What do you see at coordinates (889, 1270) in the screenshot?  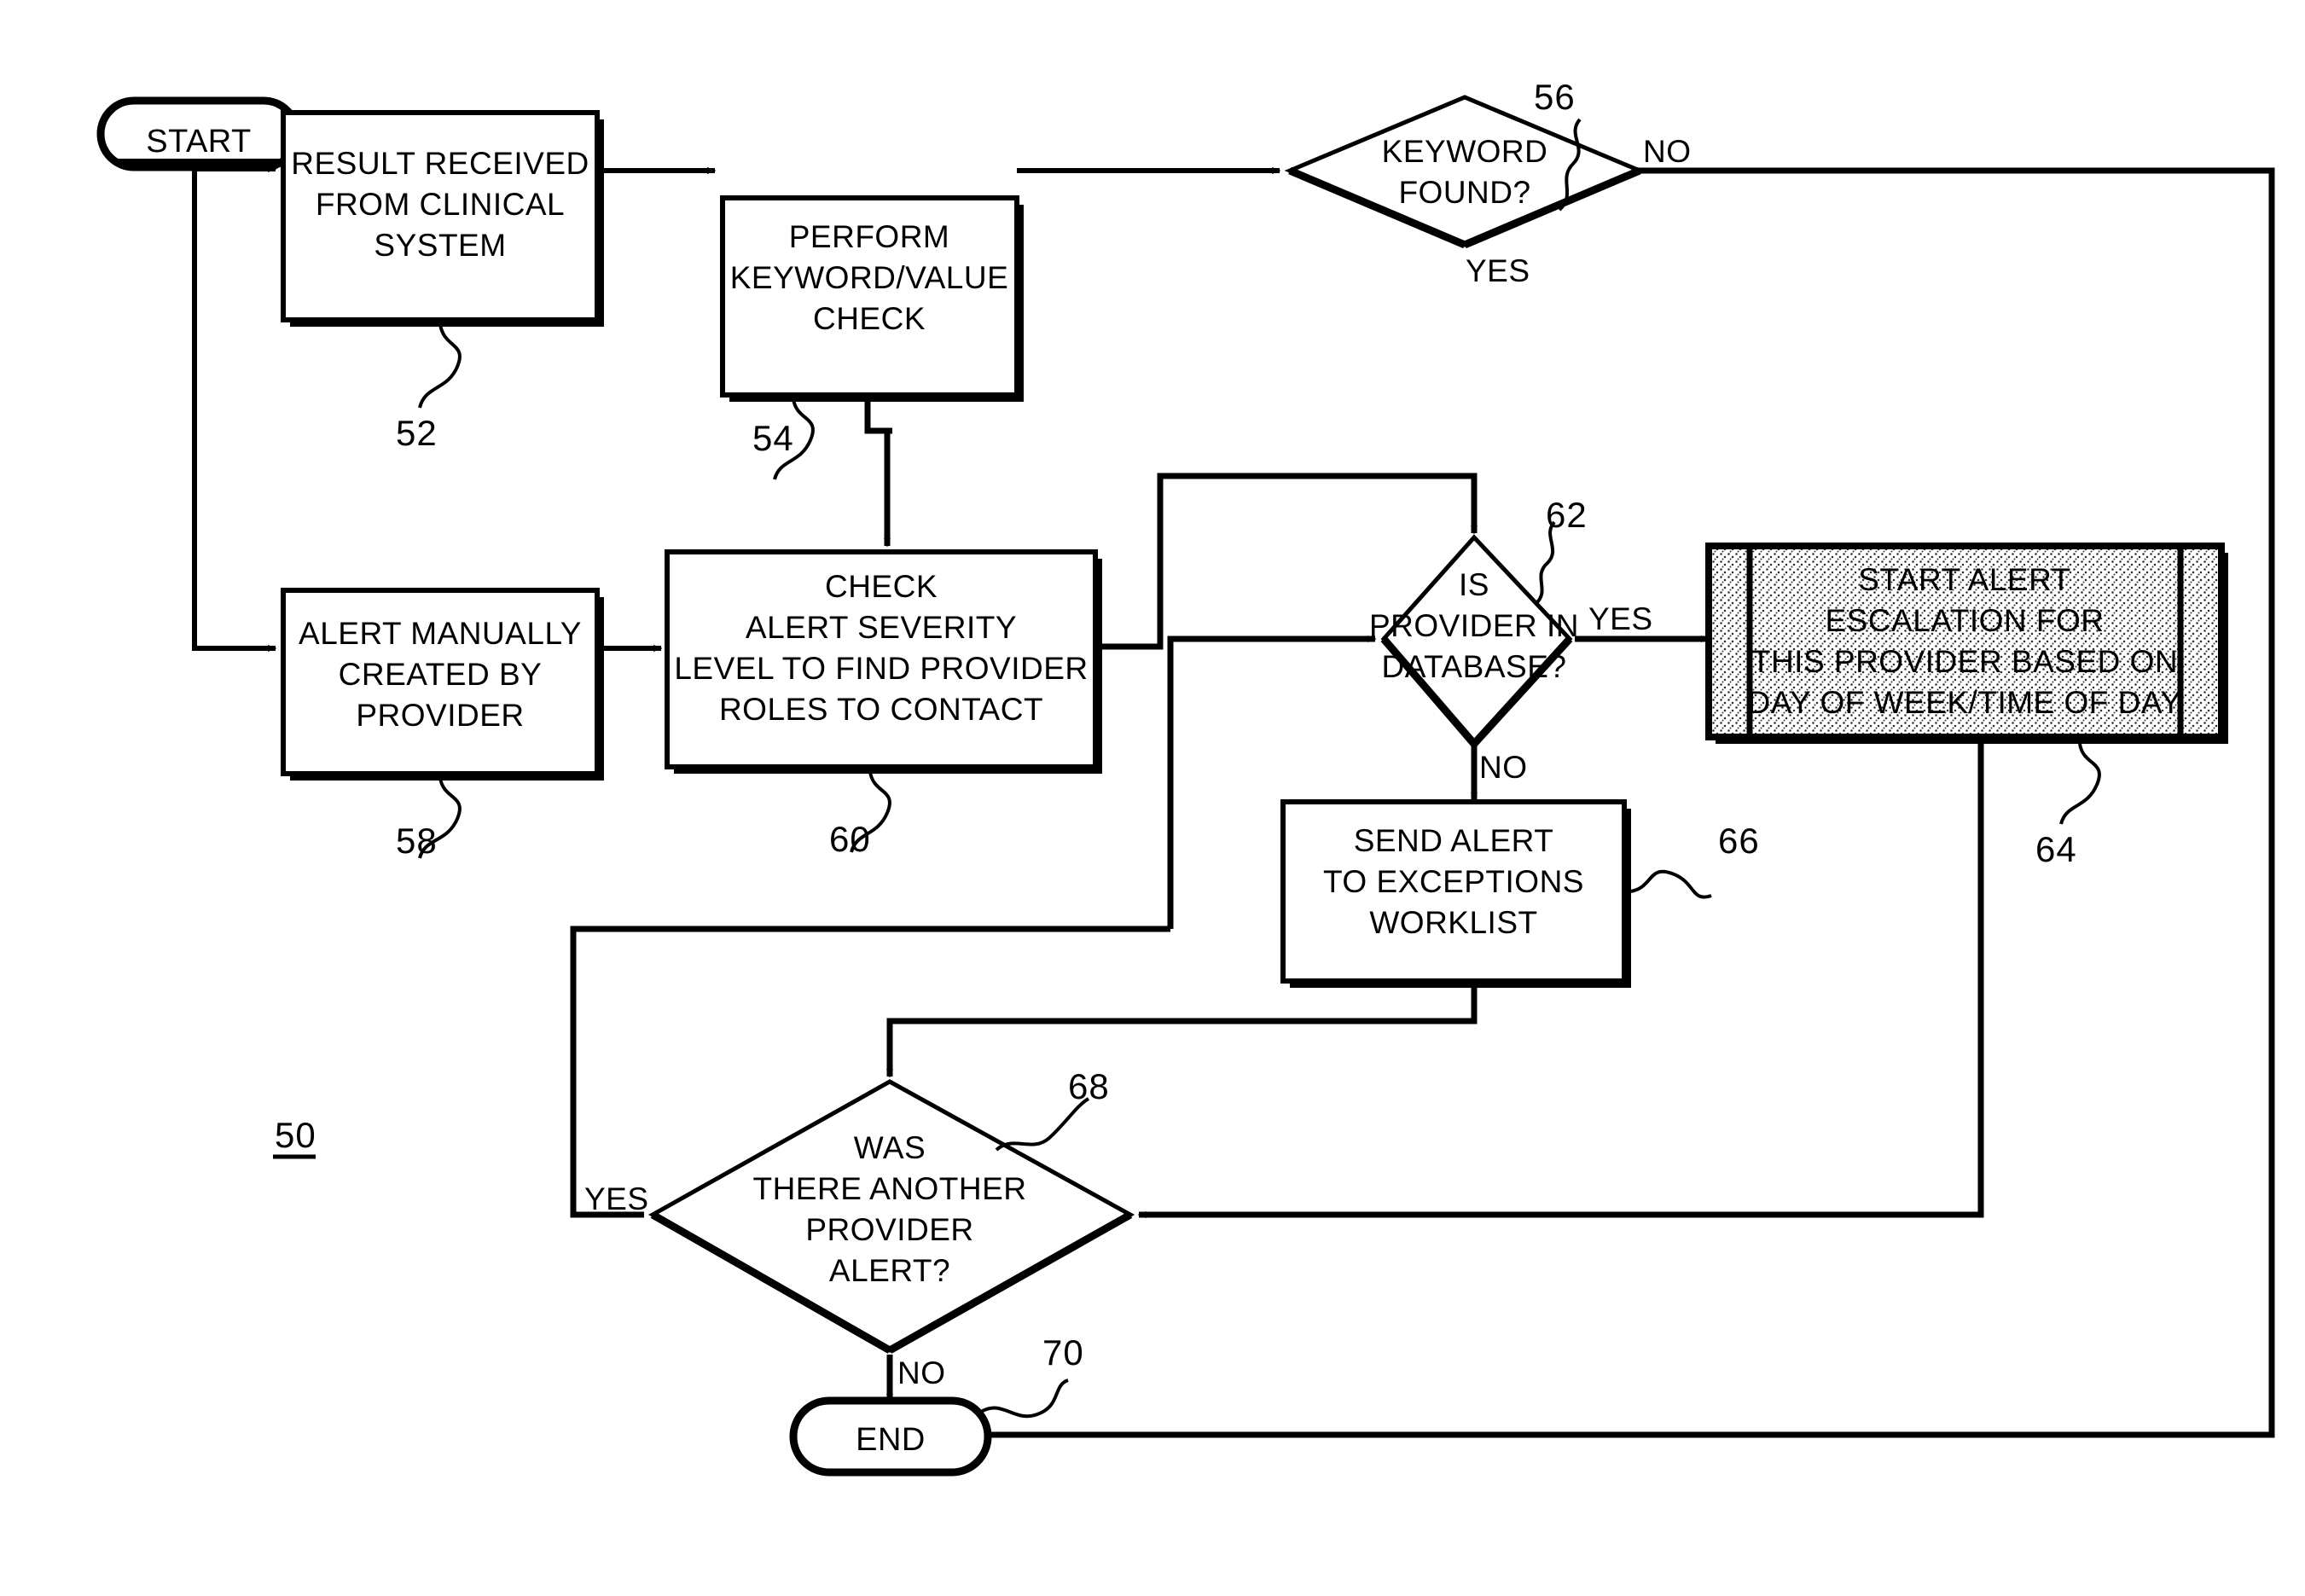 I see `decision-68-line-3: ALERT?` at bounding box center [889, 1270].